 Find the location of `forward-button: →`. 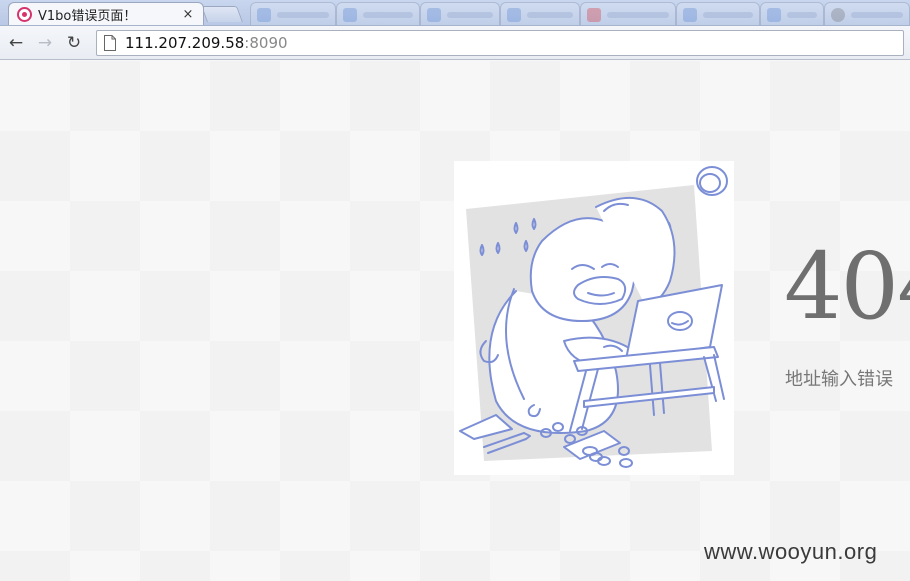

forward-button: → is located at coordinates (45, 43).